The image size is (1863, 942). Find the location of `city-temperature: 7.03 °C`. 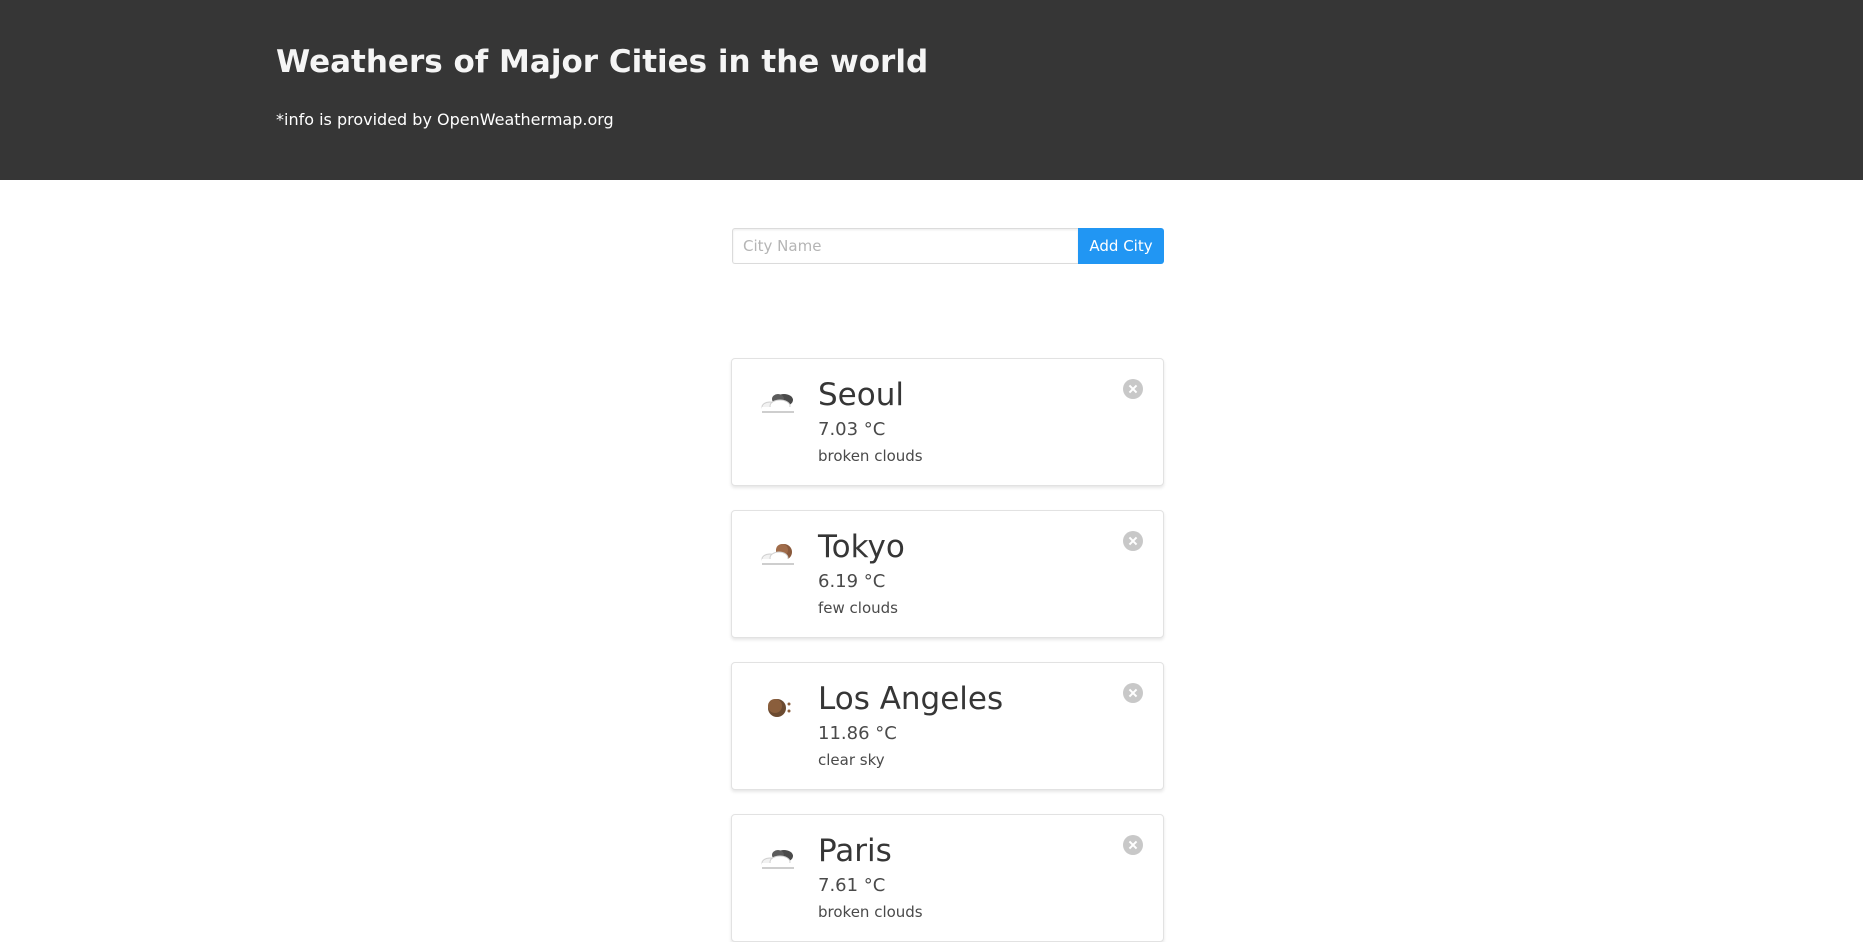

city-temperature: 7.03 °C is located at coordinates (852, 429).